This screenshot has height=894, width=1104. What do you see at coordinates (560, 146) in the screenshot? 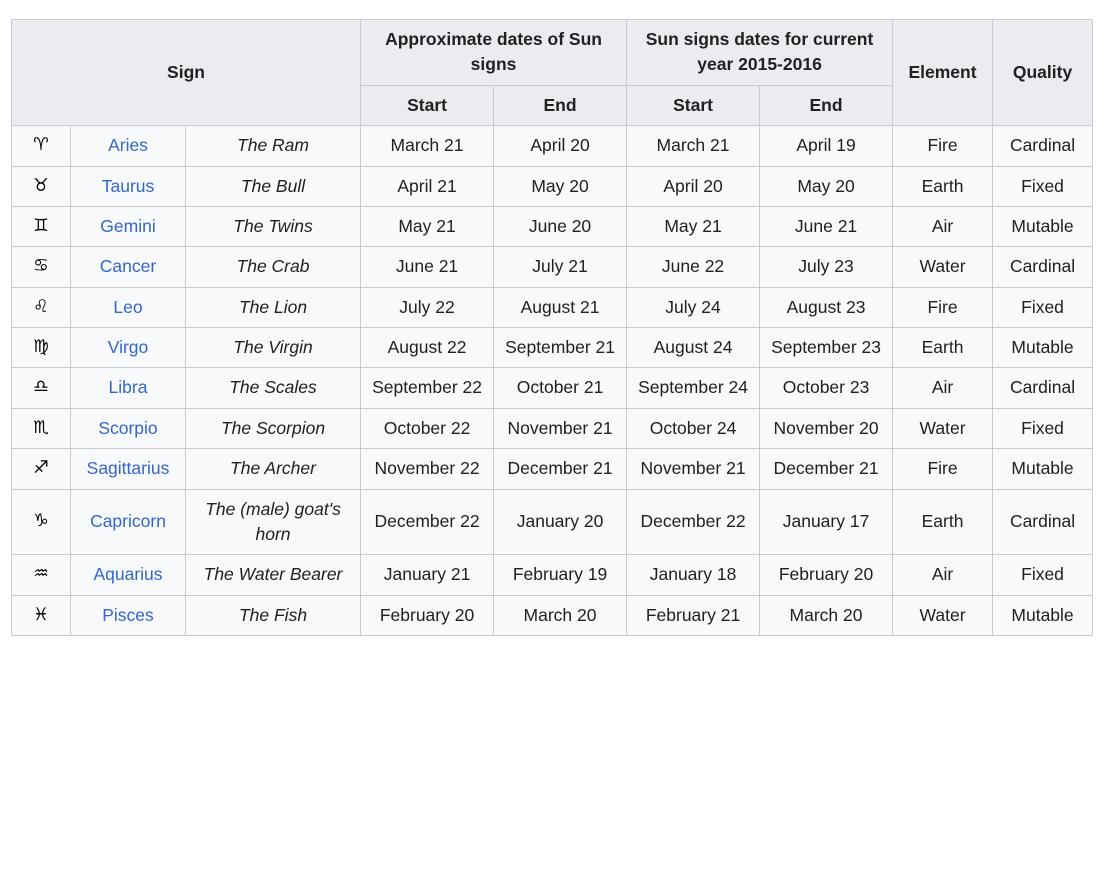
I see `approx-end-date: April 20` at bounding box center [560, 146].